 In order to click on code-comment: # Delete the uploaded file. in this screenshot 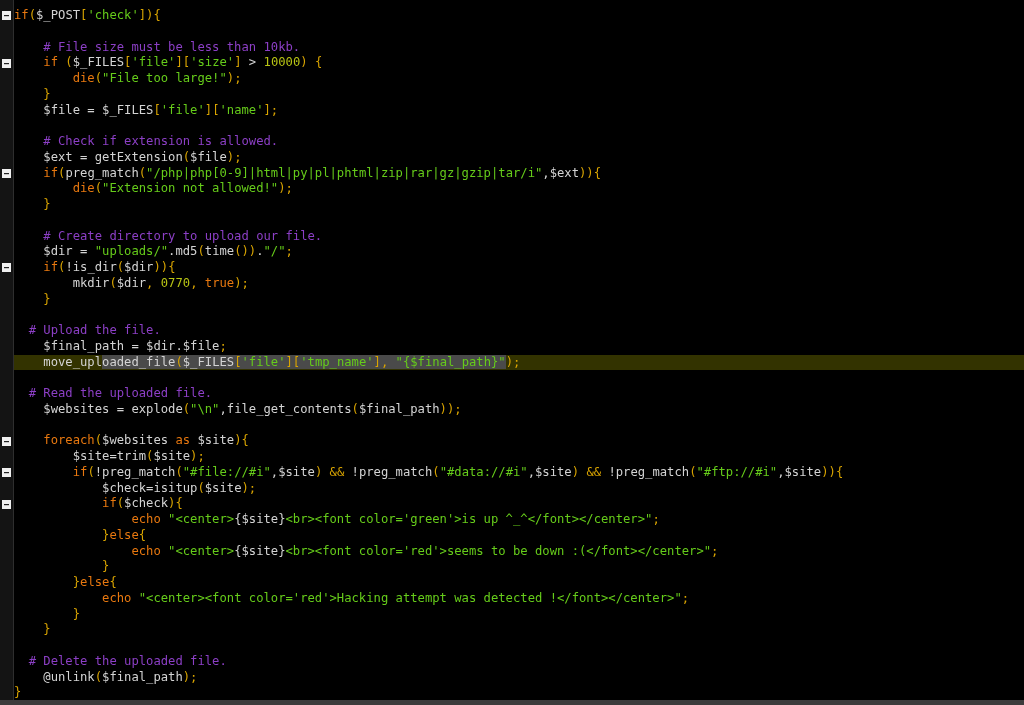, I will do `click(127, 661)`.